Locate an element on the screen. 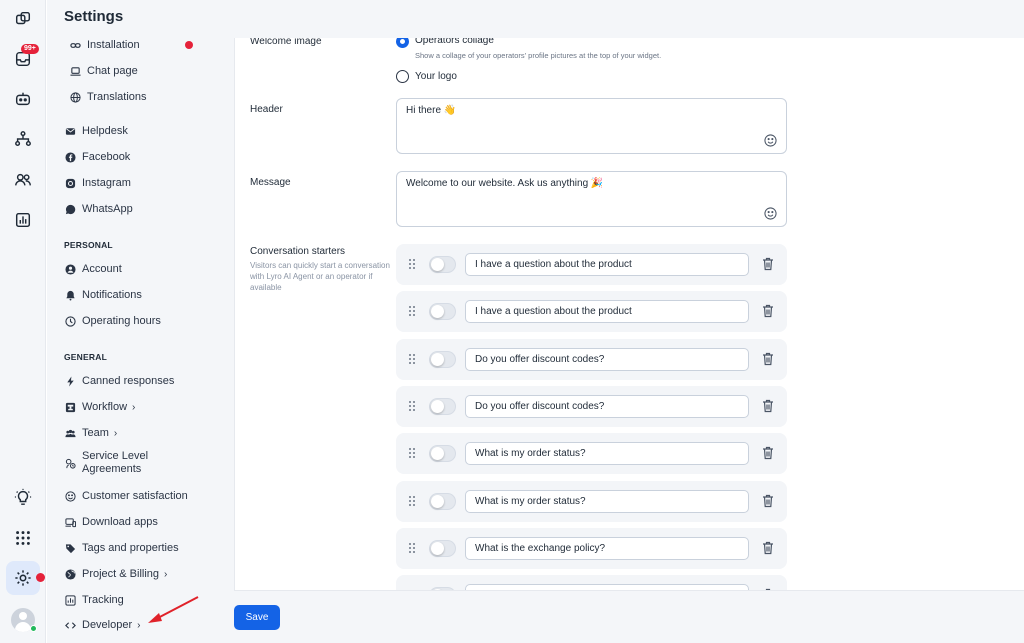 Image resolution: width=1024 pixels, height=643 pixels. sidebar-item-translations: Translations is located at coordinates (108, 97).